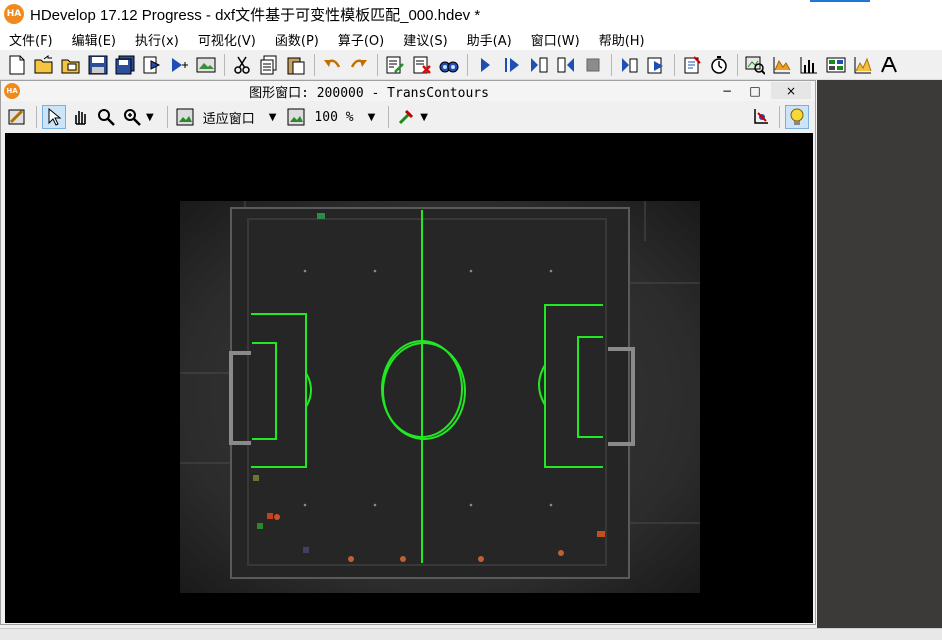 The width and height of the screenshot is (942, 640). I want to click on maximize-button: □, so click(755, 90).